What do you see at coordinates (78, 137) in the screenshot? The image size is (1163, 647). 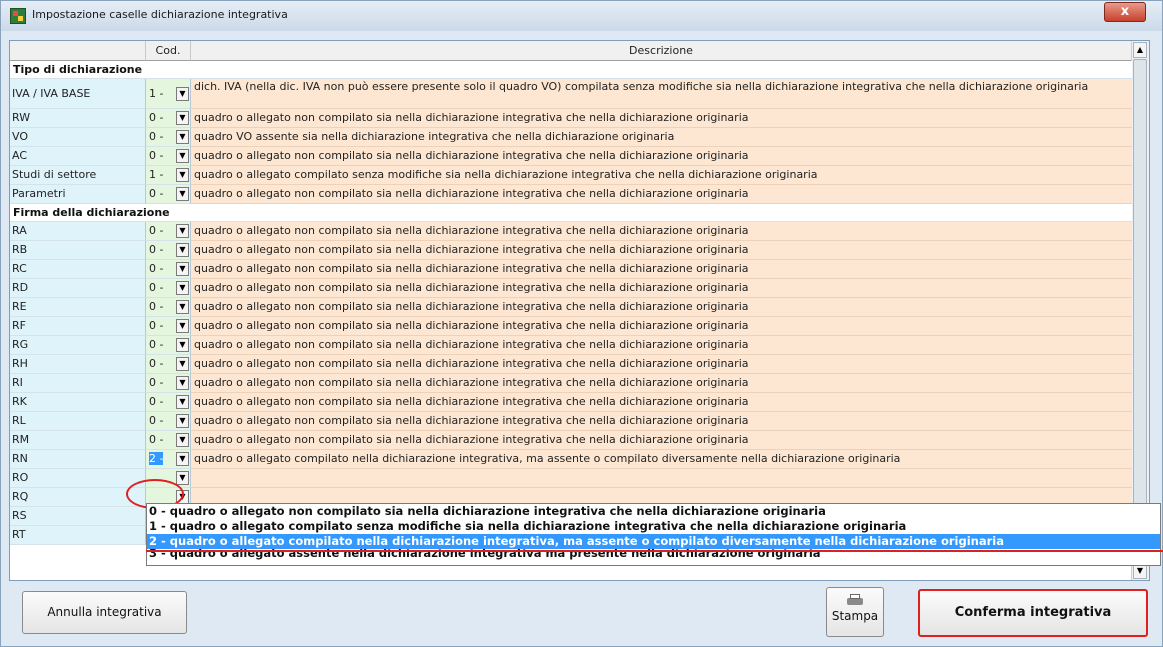 I see `row-name: VO` at bounding box center [78, 137].